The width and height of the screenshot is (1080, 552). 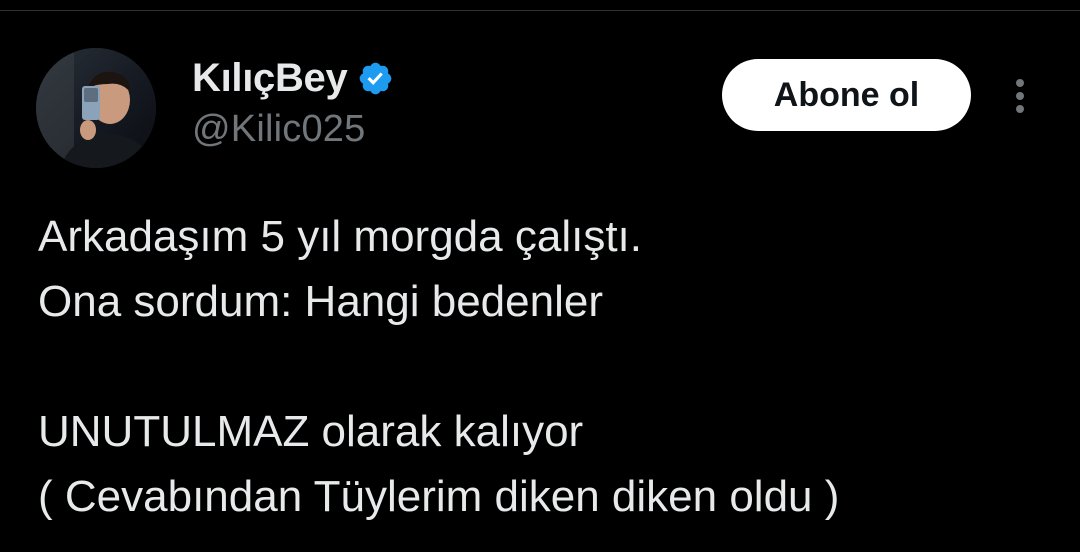 What do you see at coordinates (439, 496) in the screenshot?
I see `tweet-line: ( Cevabından Tüylerim diken diken oldu )` at bounding box center [439, 496].